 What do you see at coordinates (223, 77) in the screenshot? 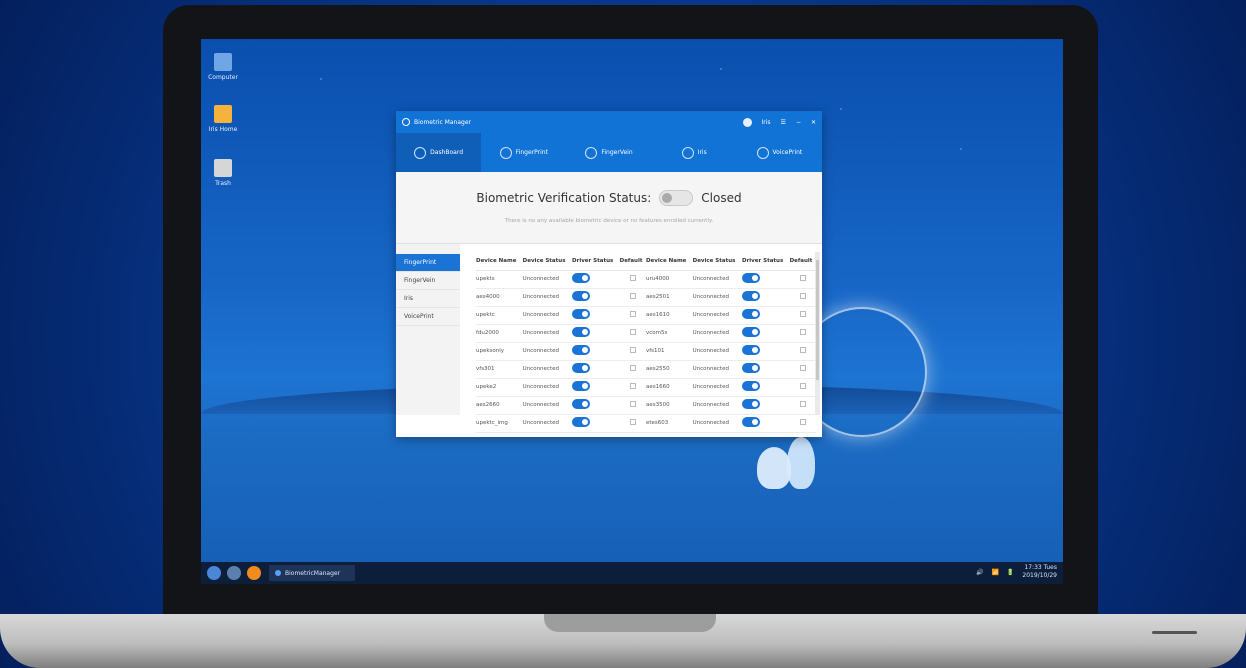
I see `desktop-icon-label: Computer` at bounding box center [223, 77].